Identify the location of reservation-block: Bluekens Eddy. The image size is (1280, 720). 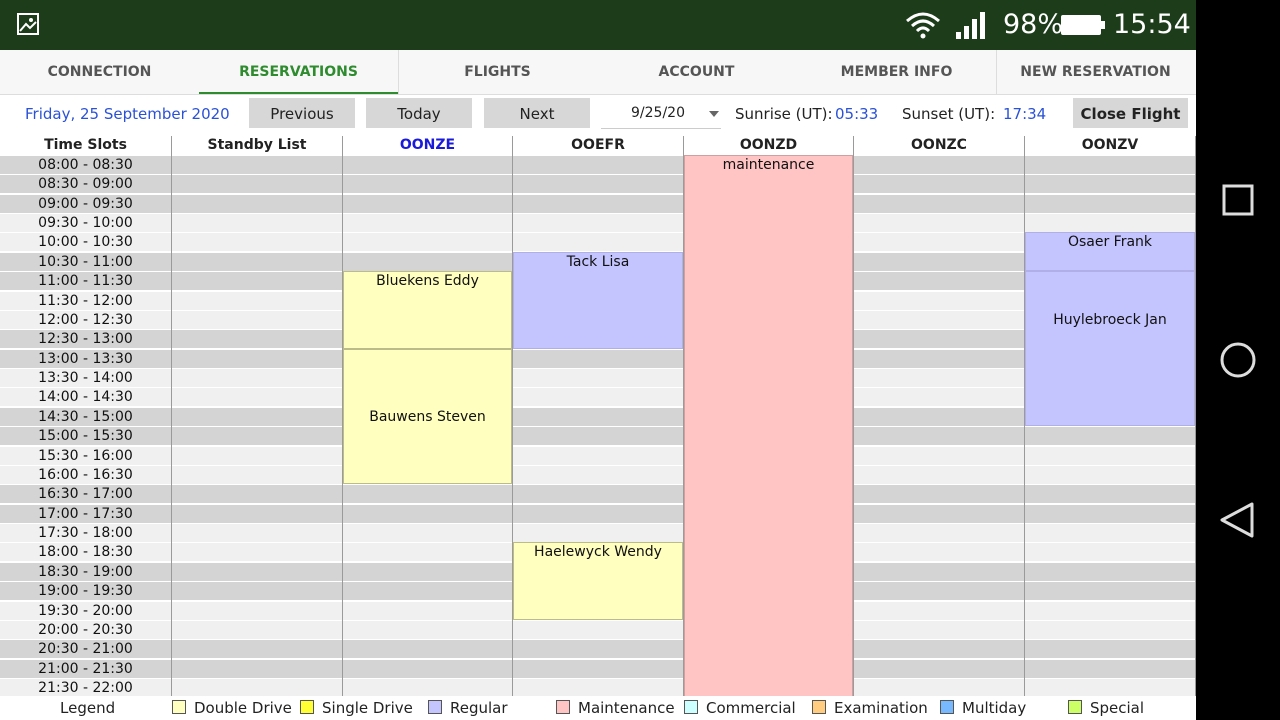
(427, 310).